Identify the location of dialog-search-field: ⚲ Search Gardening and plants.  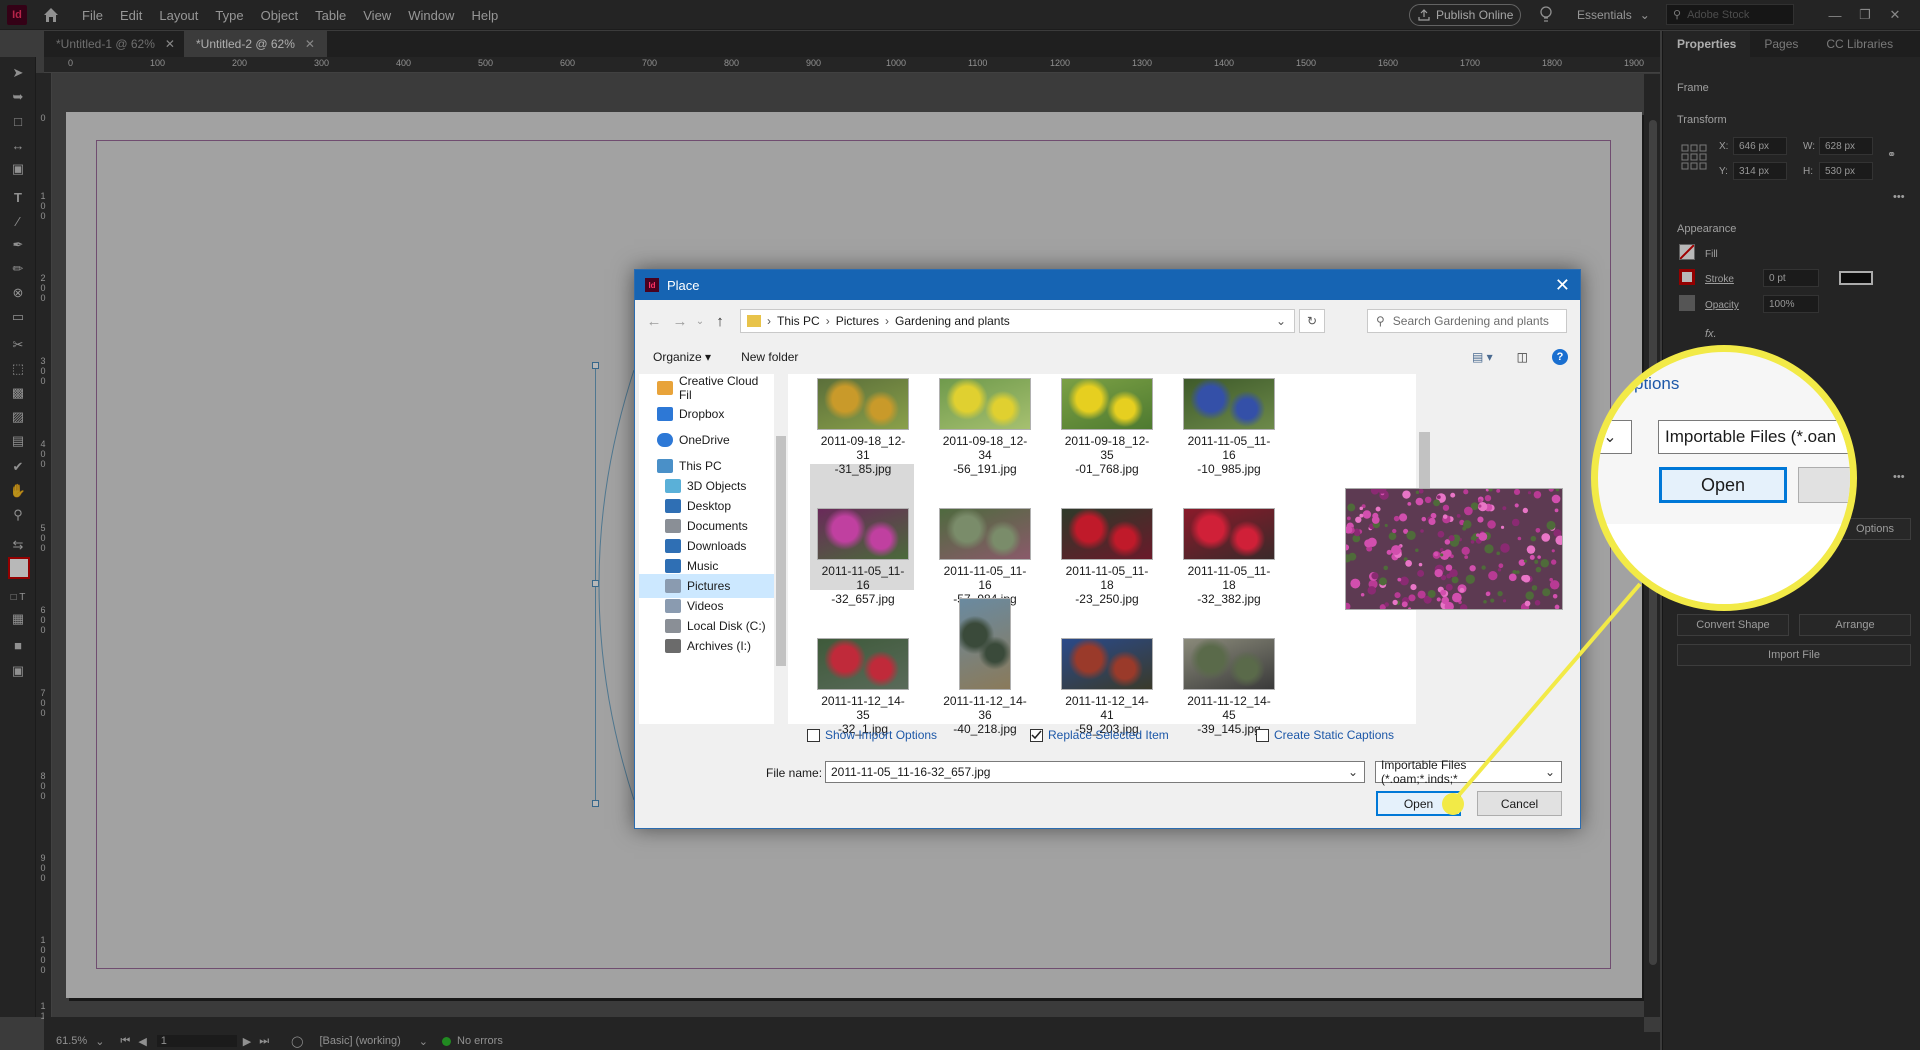
(1467, 321).